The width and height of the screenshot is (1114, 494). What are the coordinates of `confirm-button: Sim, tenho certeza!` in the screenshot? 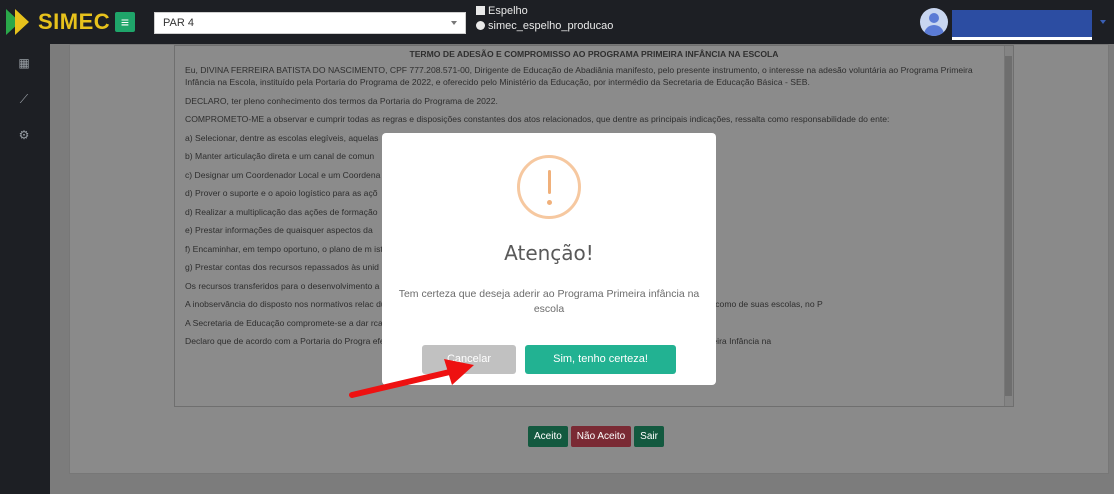 It's located at (600, 359).